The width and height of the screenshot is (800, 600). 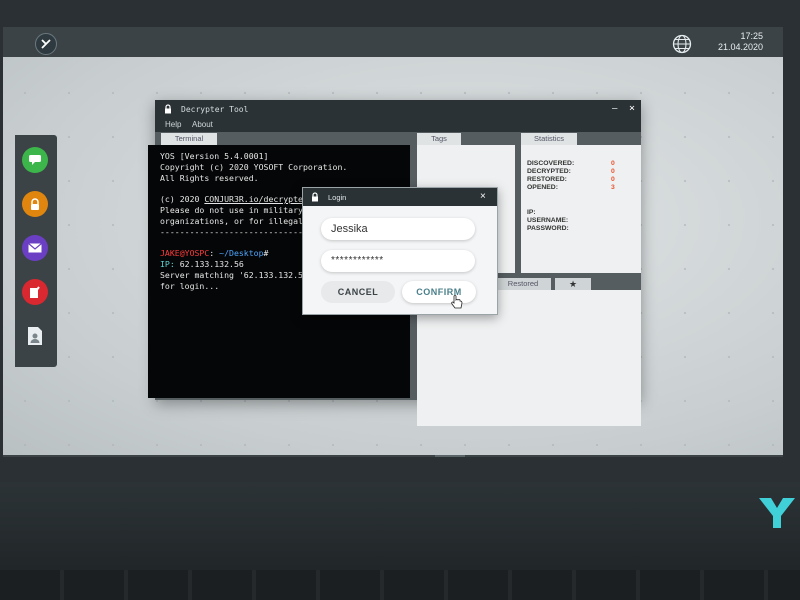 What do you see at coordinates (450, 456) in the screenshot?
I see `active-task-highlight` at bounding box center [450, 456].